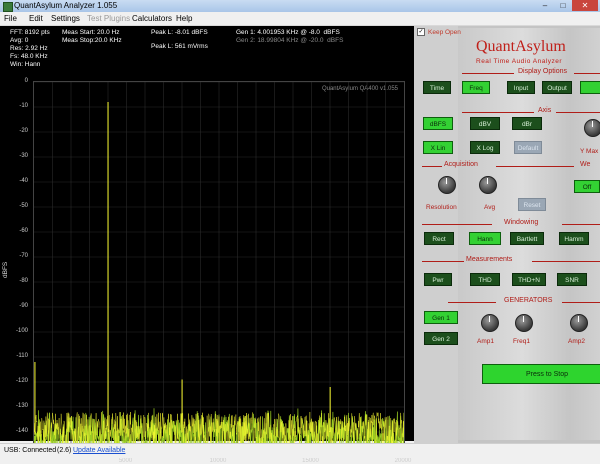 The width and height of the screenshot is (600, 464). Describe the element at coordinates (532, 204) in the screenshot. I see `reset-button: Reset` at that location.